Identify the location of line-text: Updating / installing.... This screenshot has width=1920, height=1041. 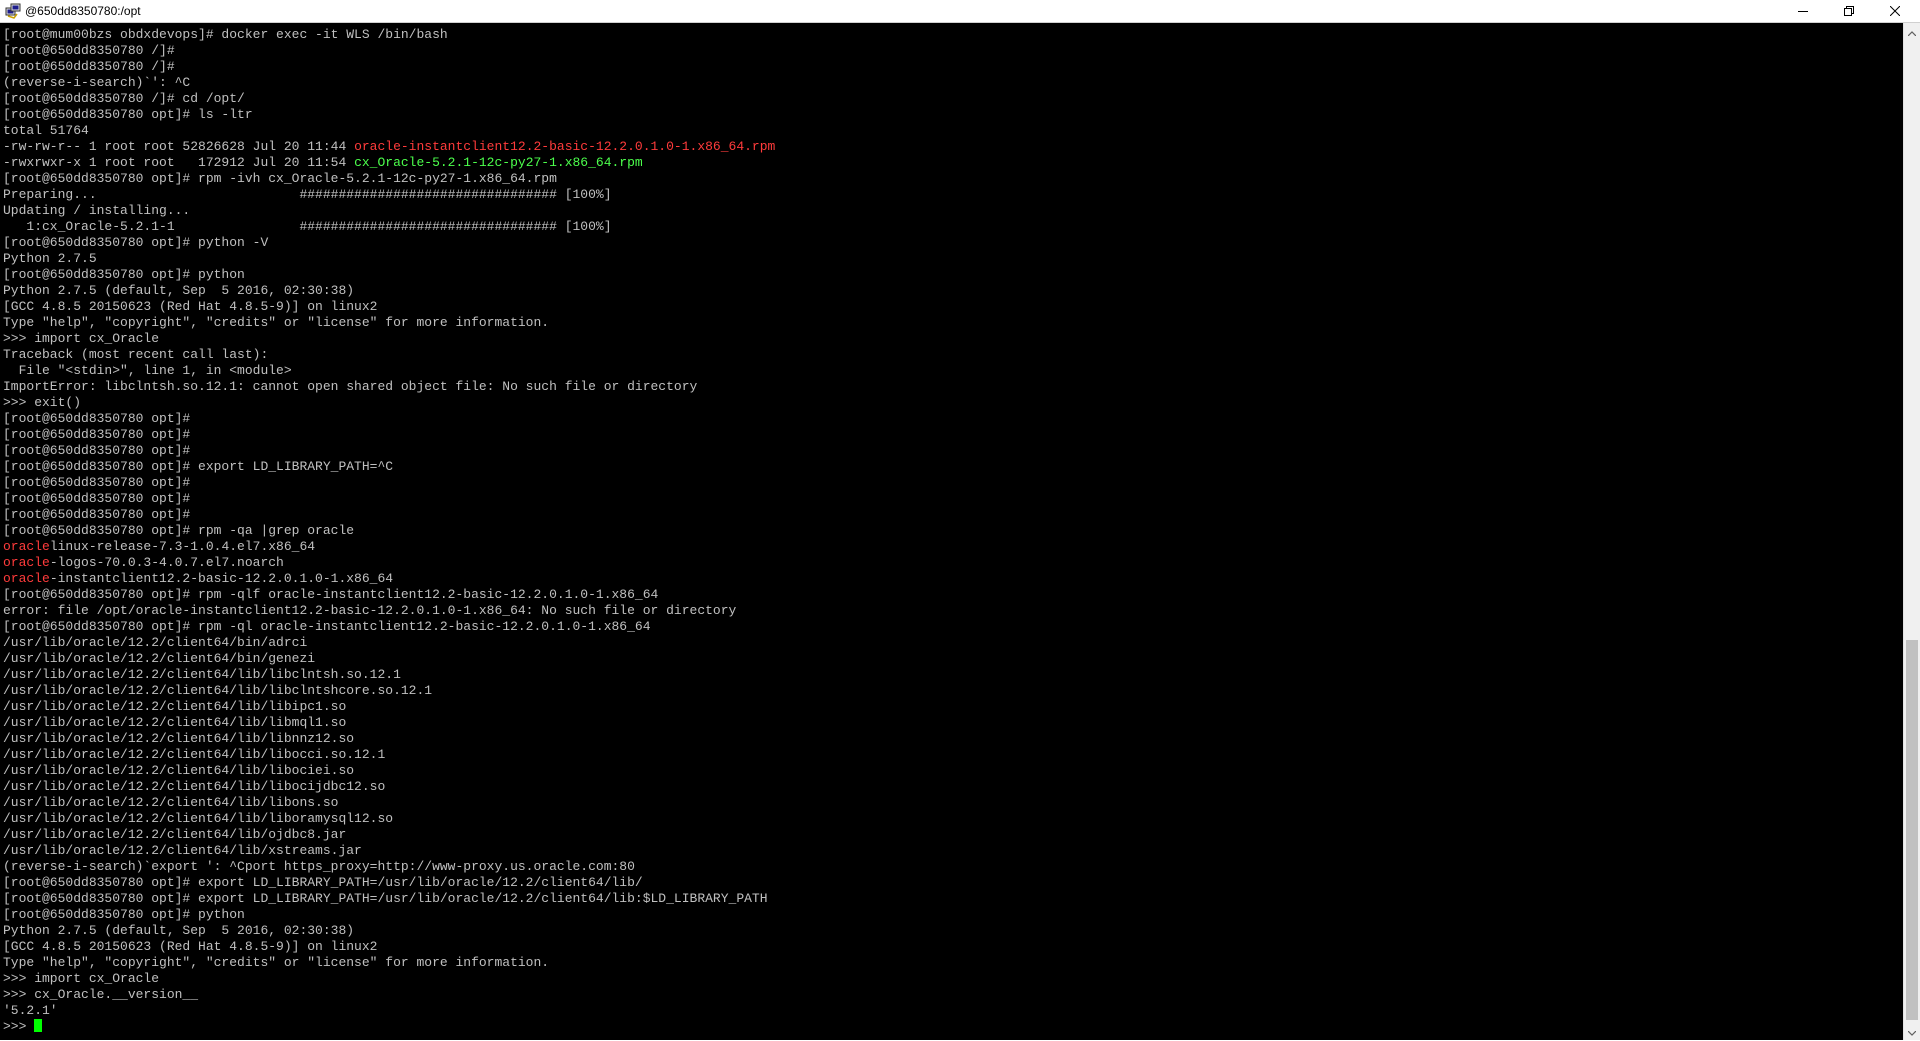
(97, 210).